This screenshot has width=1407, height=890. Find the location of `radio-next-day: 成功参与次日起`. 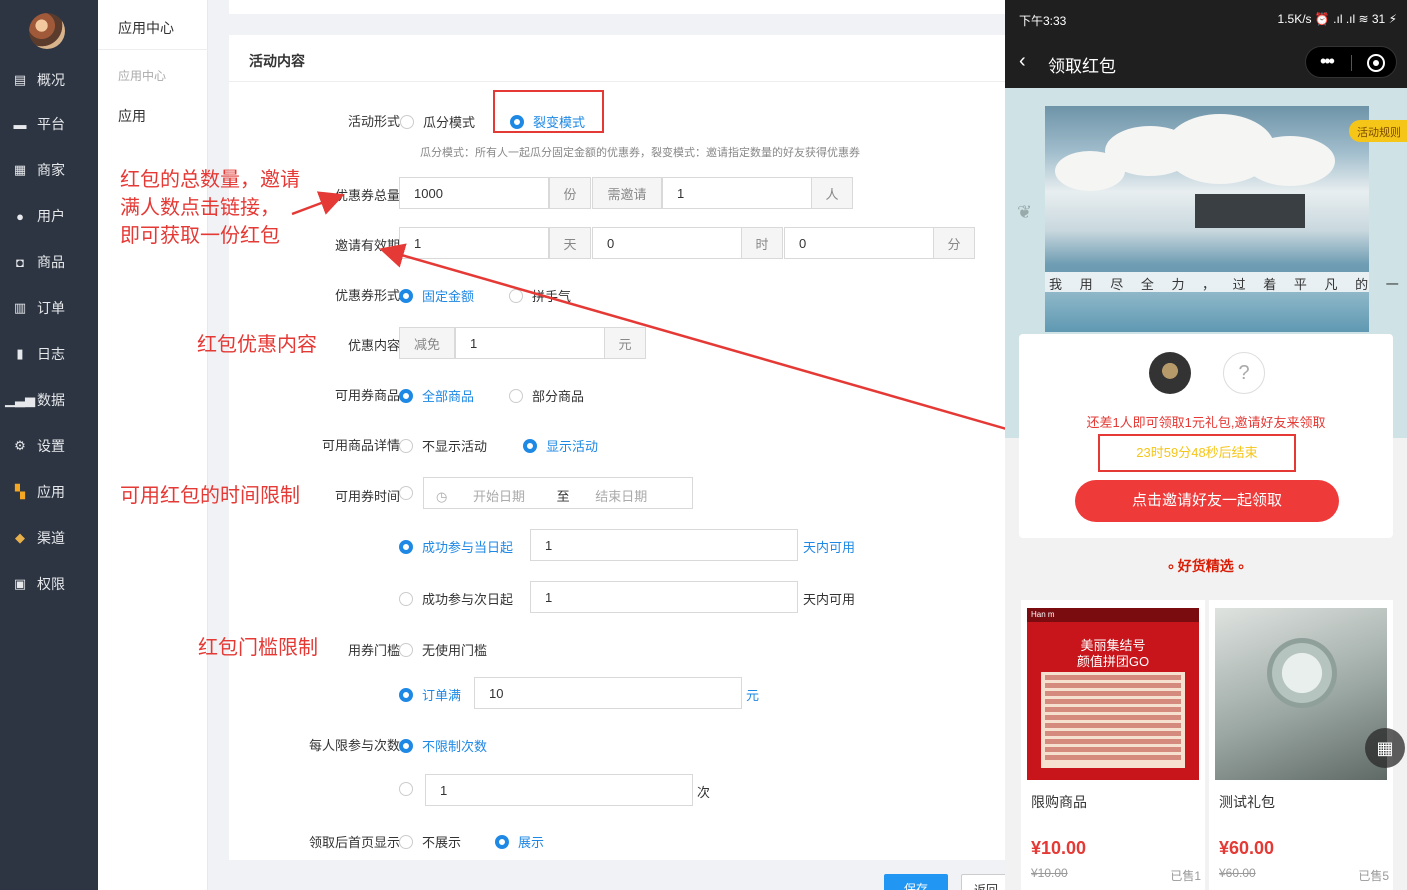

radio-next-day: 成功参与次日起 is located at coordinates (456, 598).